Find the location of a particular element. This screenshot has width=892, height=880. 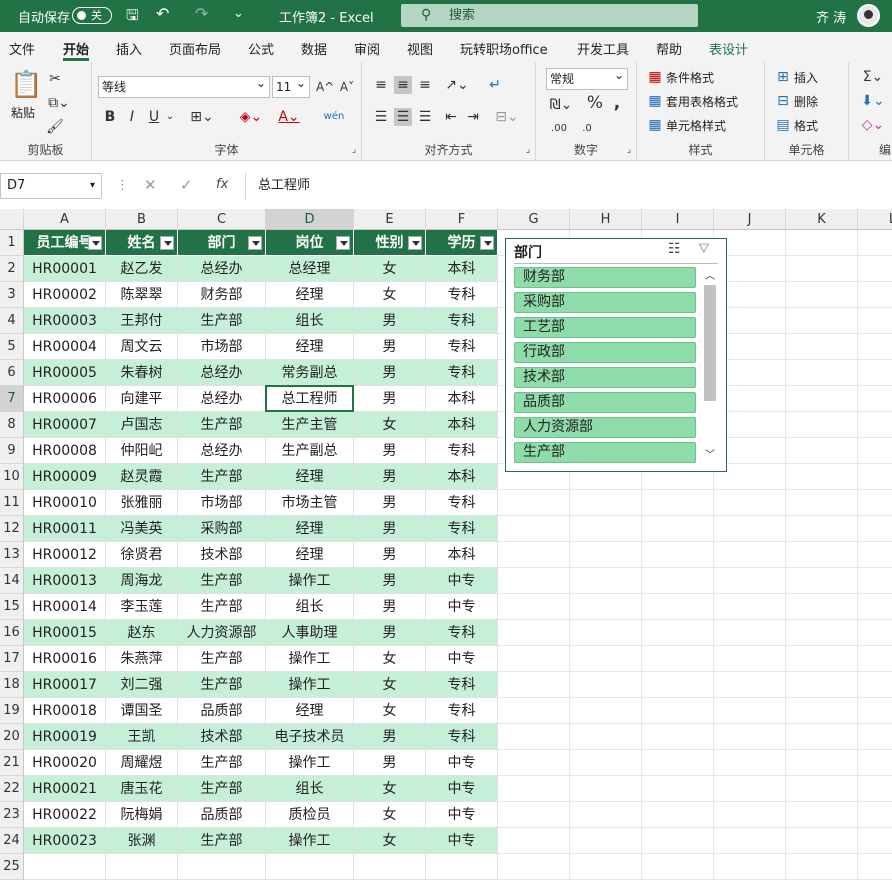

column-header-I: I is located at coordinates (678, 219).